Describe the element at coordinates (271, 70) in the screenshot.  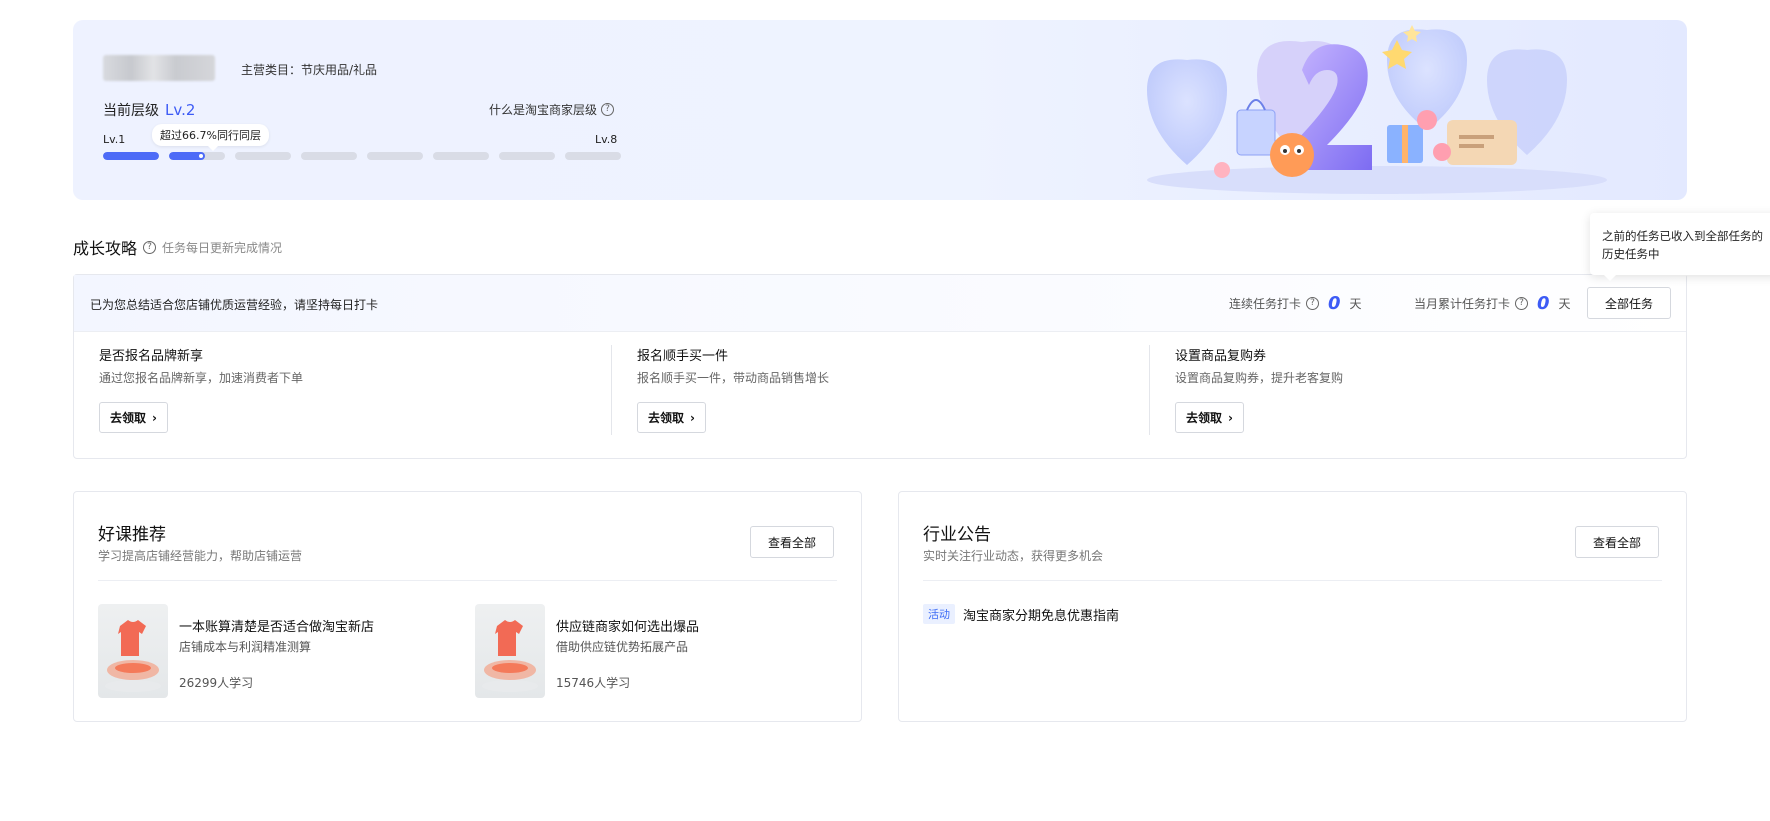
I see `category-label: 主营类目：` at that location.